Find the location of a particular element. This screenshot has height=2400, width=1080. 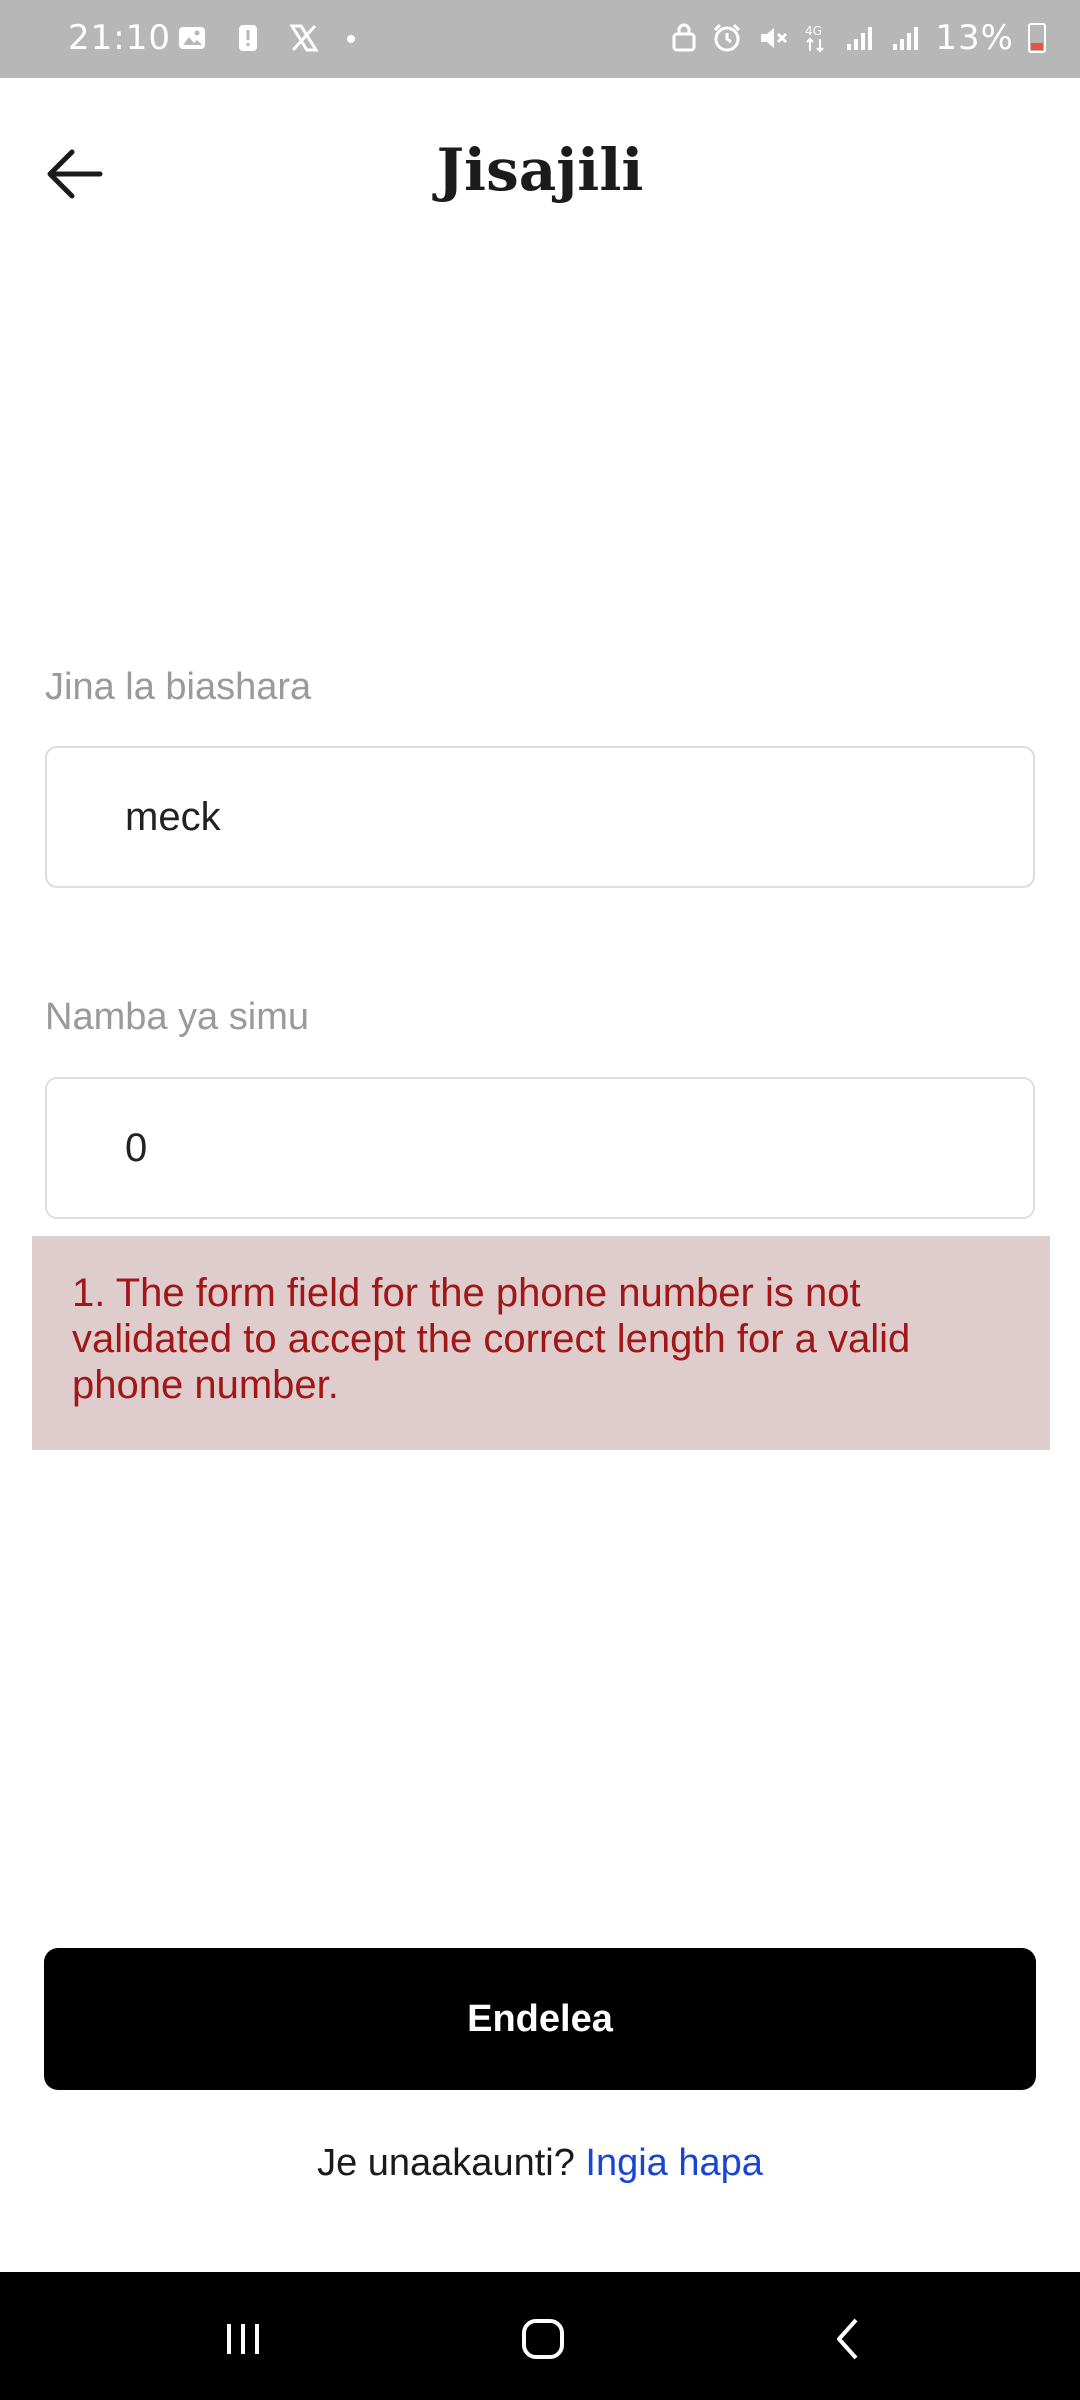

status-time: 21:10 is located at coordinates (119, 38).